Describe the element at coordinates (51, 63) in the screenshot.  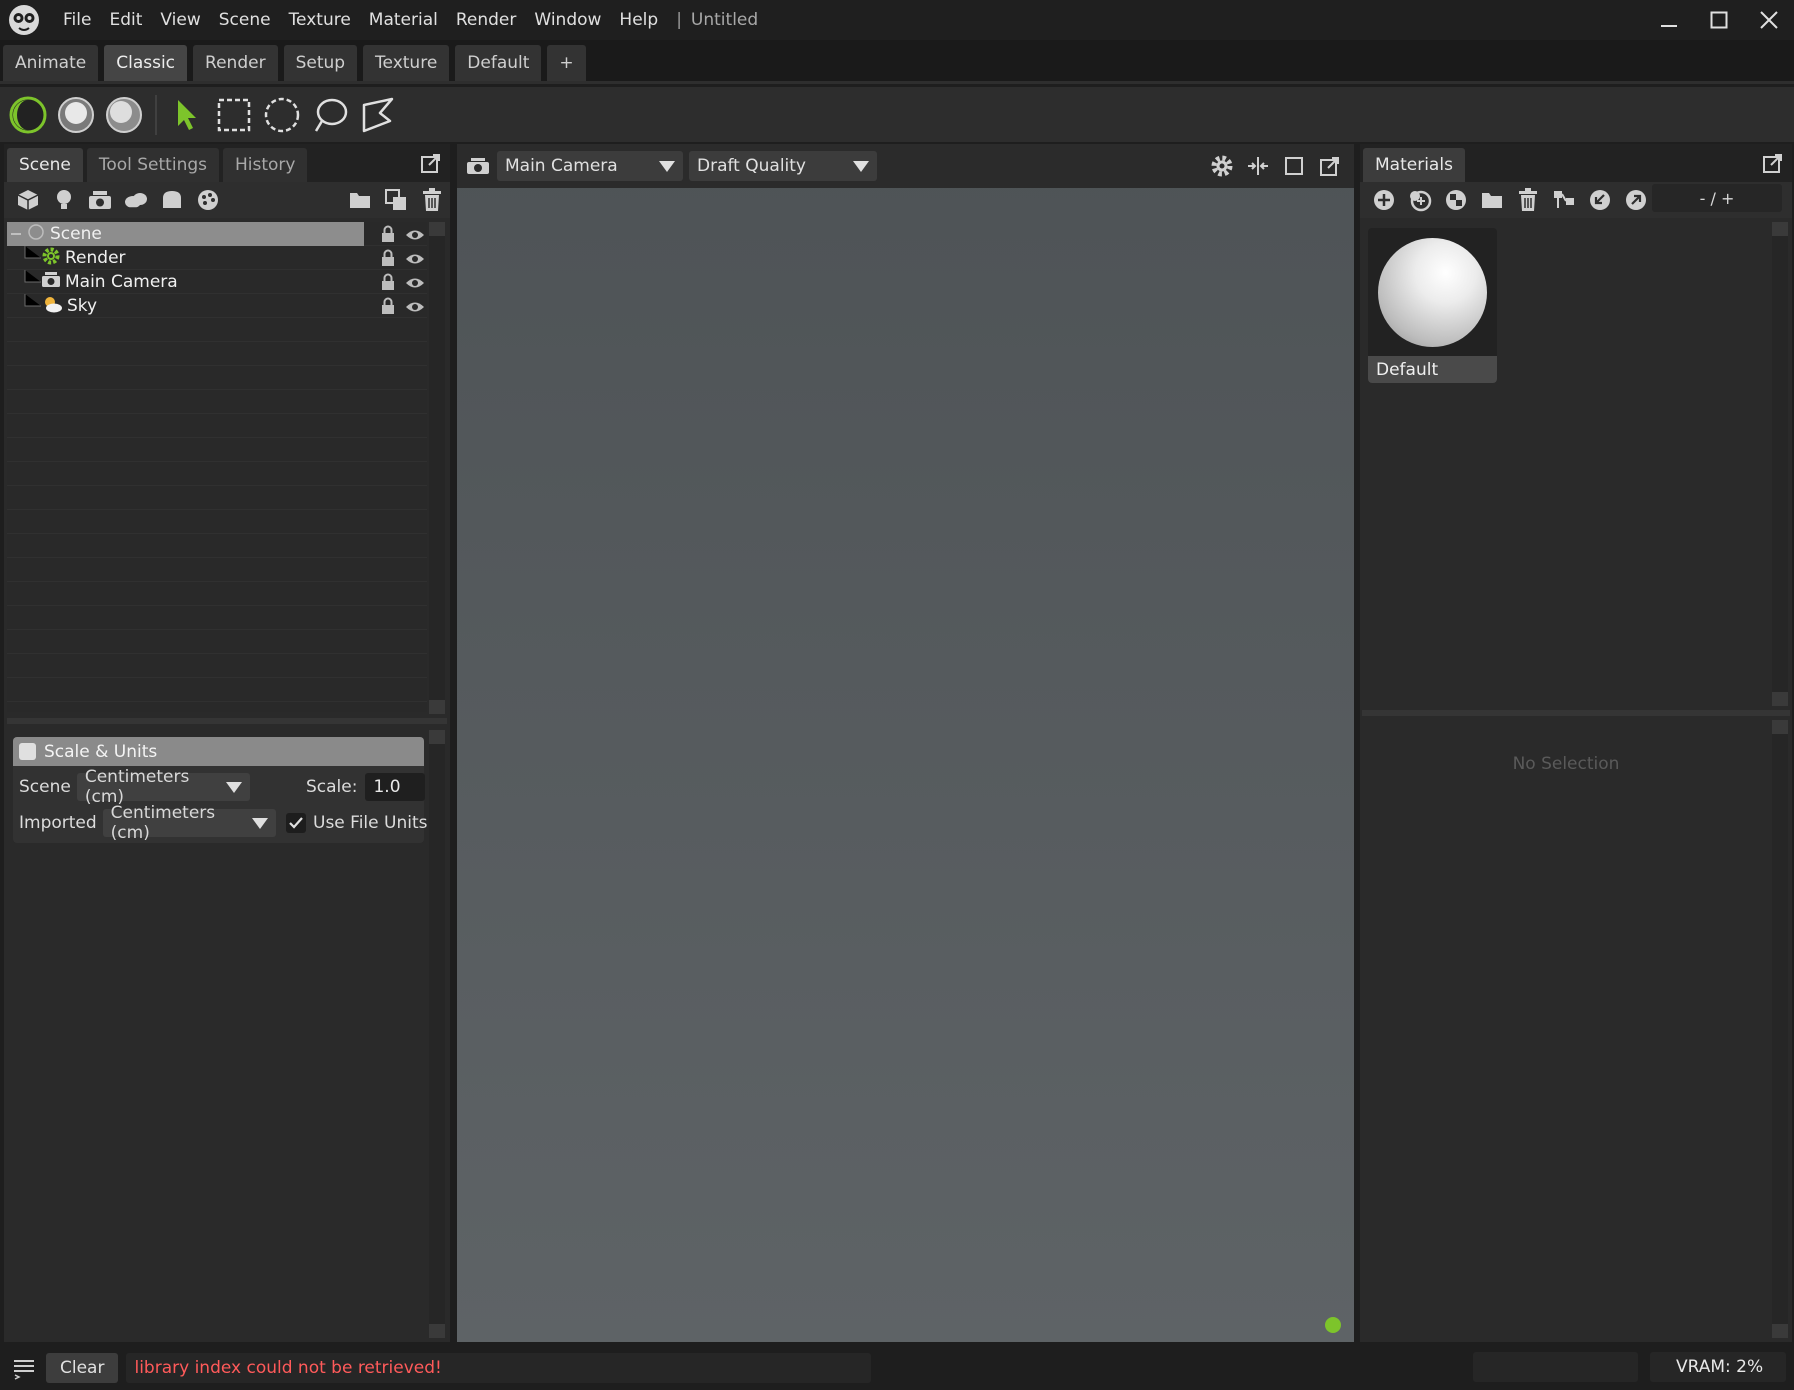
I see `workspace-tab-animate: Animate` at that location.